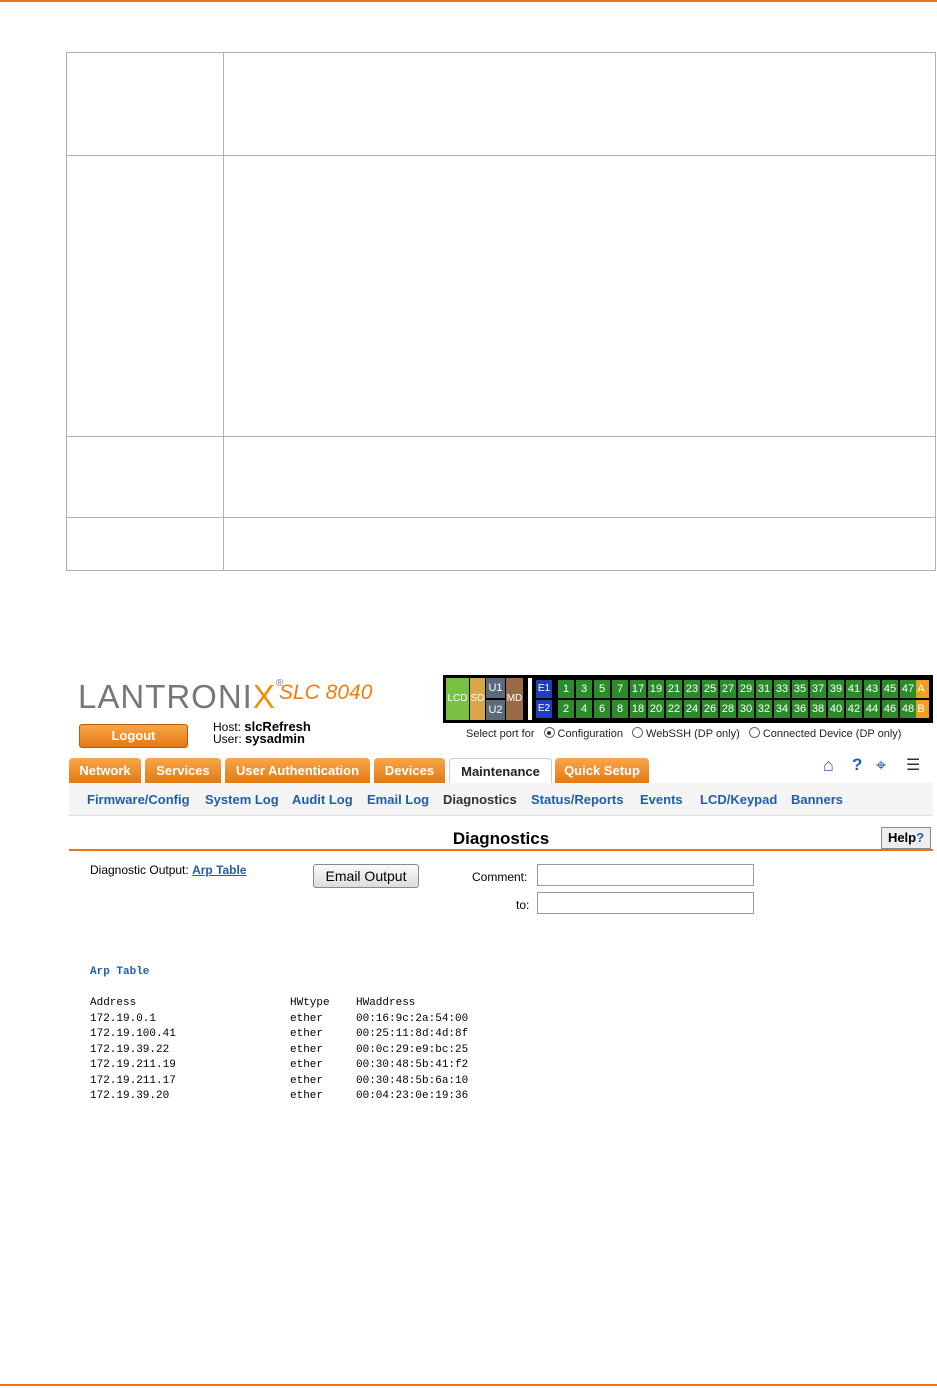 This screenshot has width=937, height=1388. What do you see at coordinates (754, 732) in the screenshot?
I see `radio-connected-device` at bounding box center [754, 732].